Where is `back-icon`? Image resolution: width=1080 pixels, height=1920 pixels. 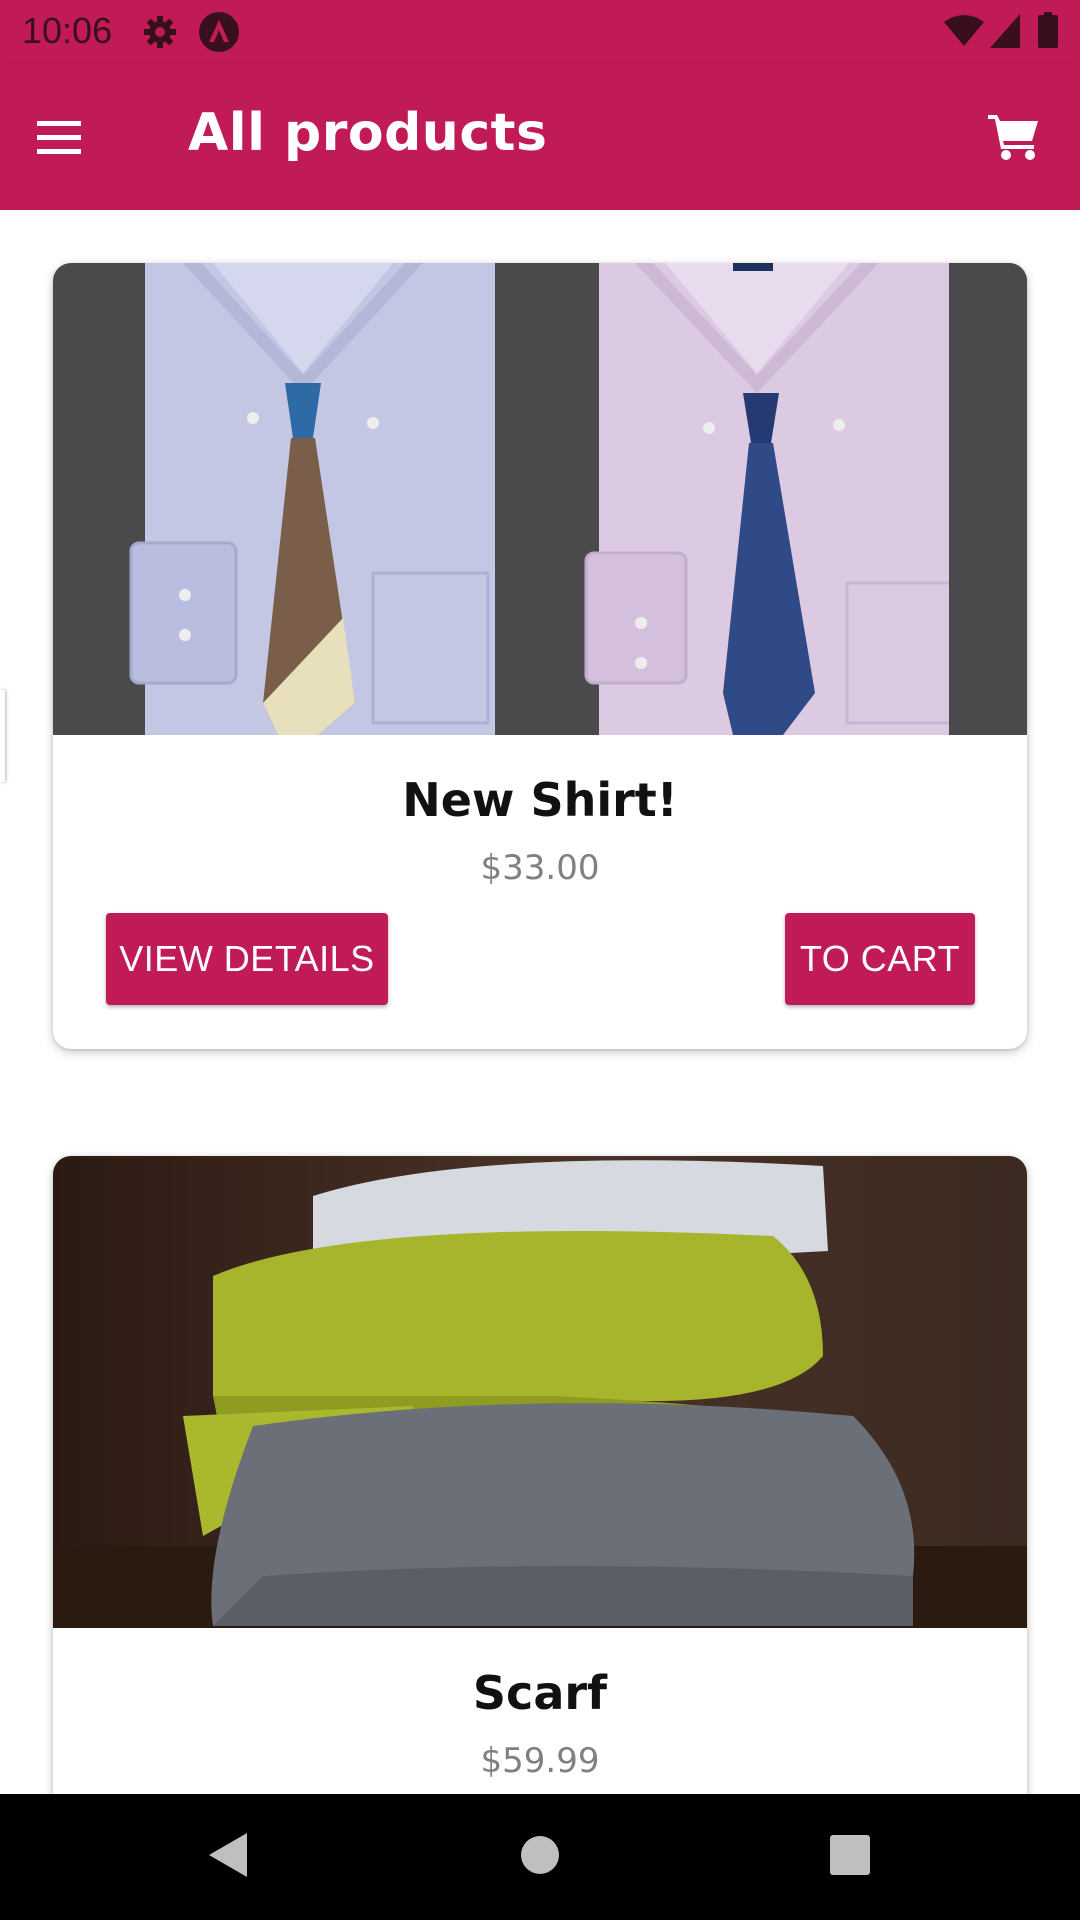
back-icon is located at coordinates (229, 1857).